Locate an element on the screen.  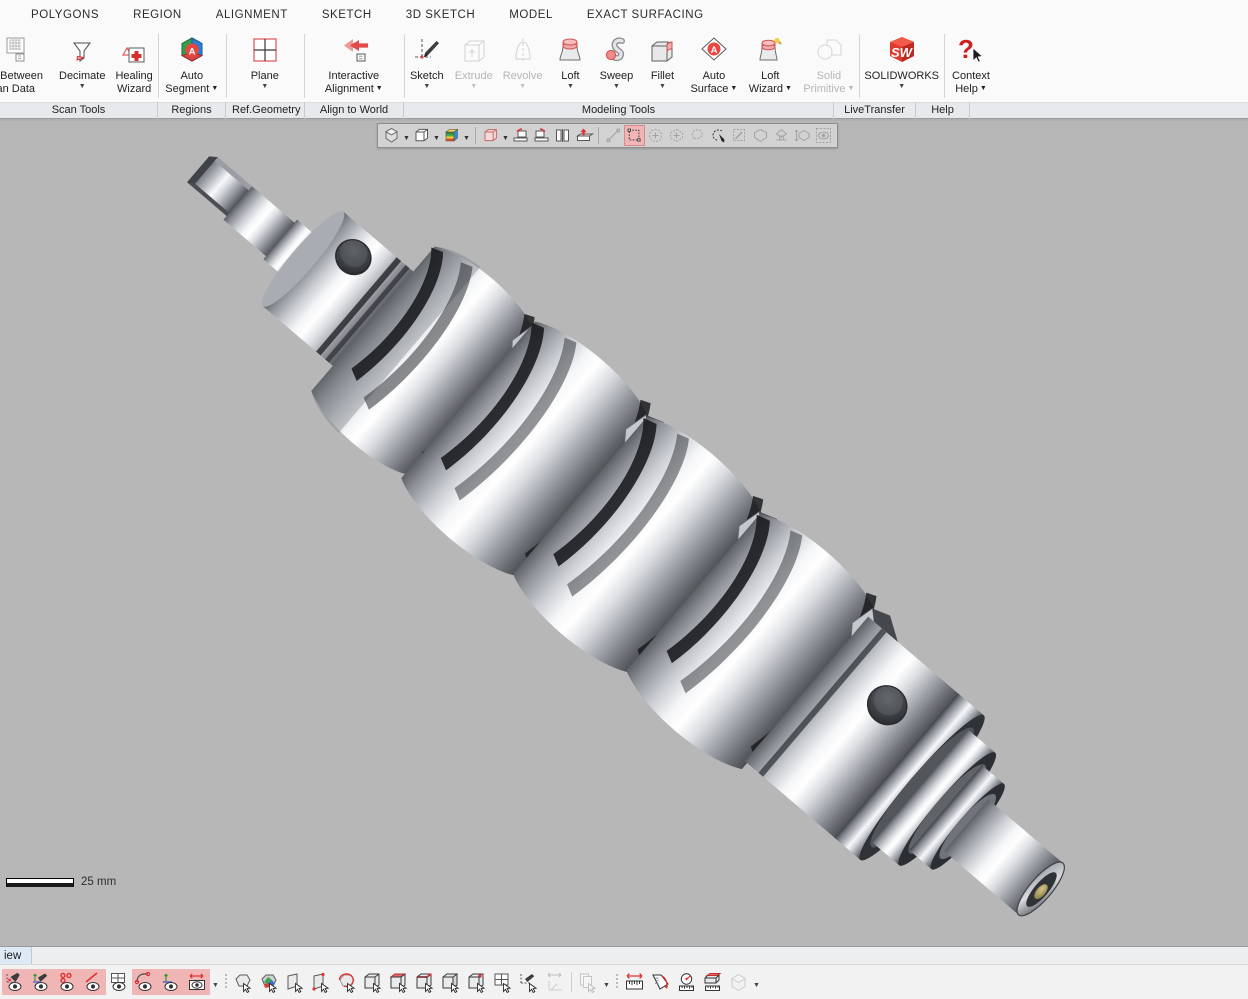
measure-volume-icon is located at coordinates (738, 982).